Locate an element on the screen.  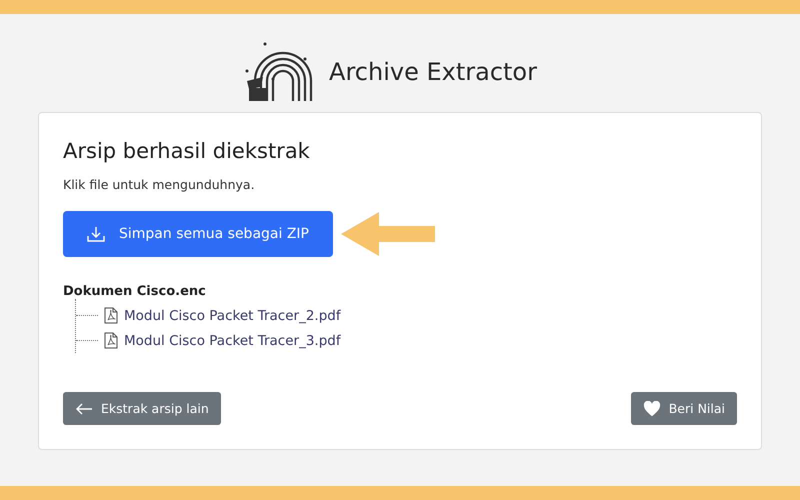
download-icon is located at coordinates (96, 234).